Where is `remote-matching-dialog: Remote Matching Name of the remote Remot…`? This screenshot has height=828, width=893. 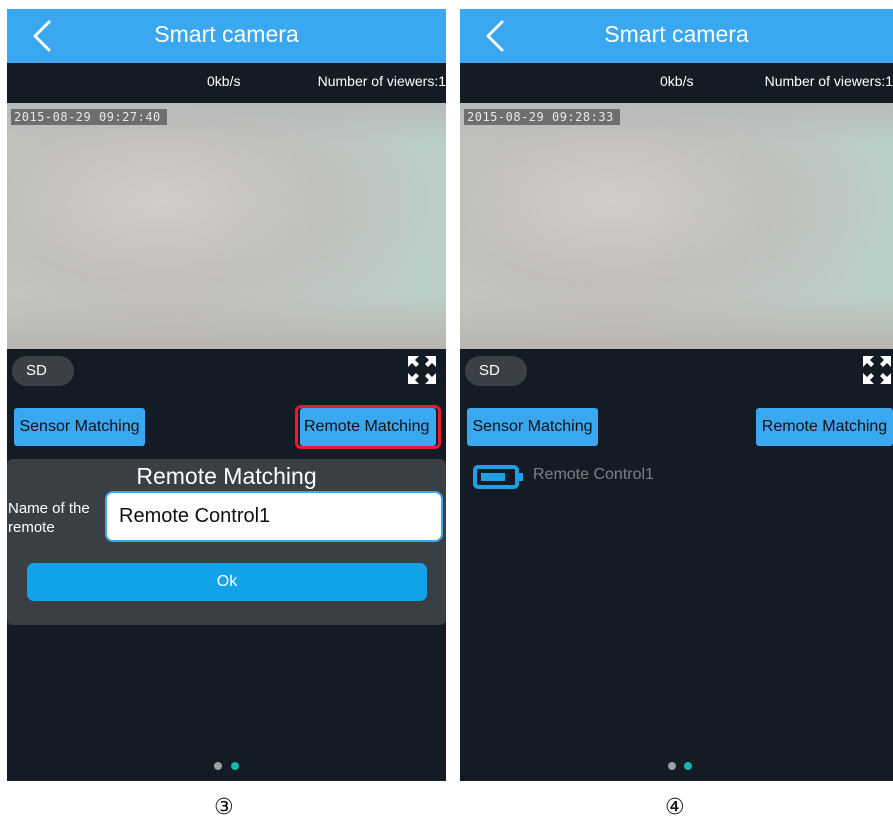 remote-matching-dialog: Remote Matching Name of the remote Remot… is located at coordinates (226, 542).